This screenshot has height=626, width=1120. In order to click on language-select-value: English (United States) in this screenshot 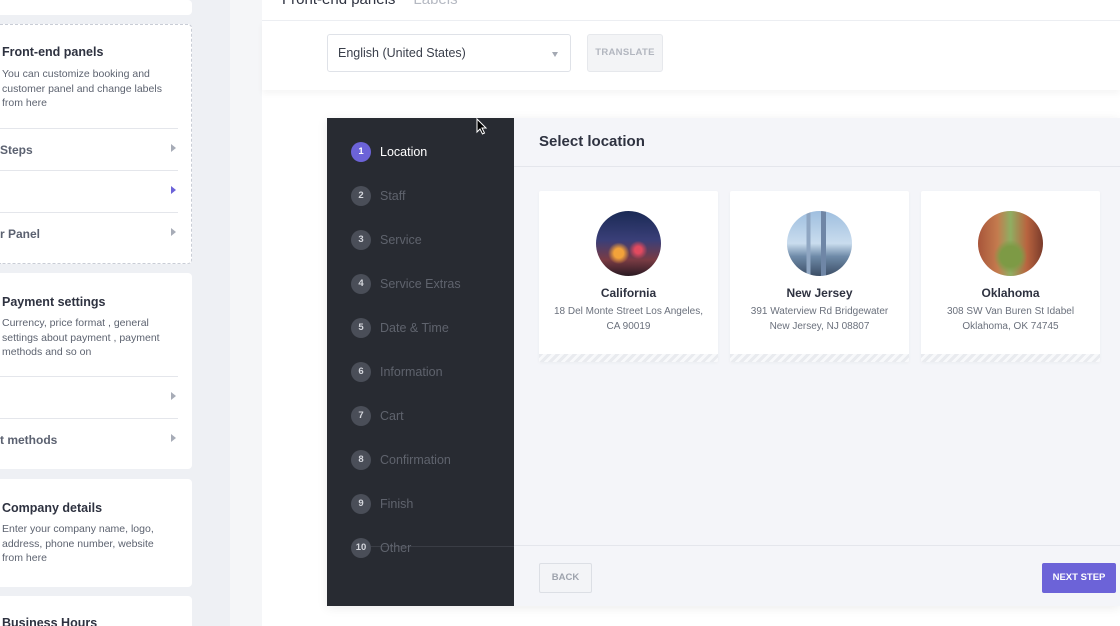, I will do `click(402, 53)`.